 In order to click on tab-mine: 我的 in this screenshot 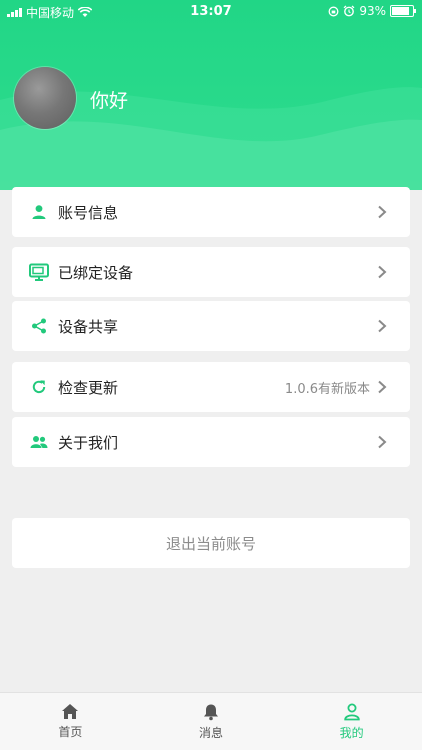, I will do `click(351, 721)`.